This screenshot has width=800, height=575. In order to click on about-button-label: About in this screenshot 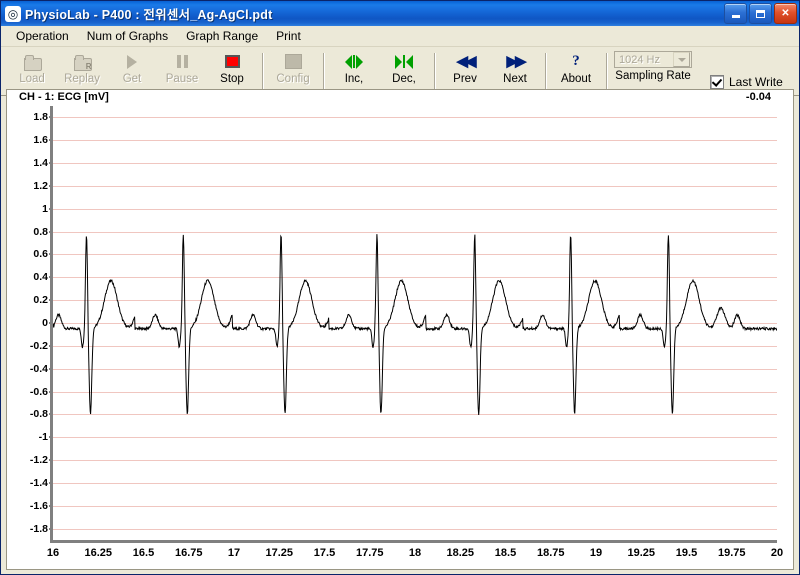, I will do `click(576, 79)`.